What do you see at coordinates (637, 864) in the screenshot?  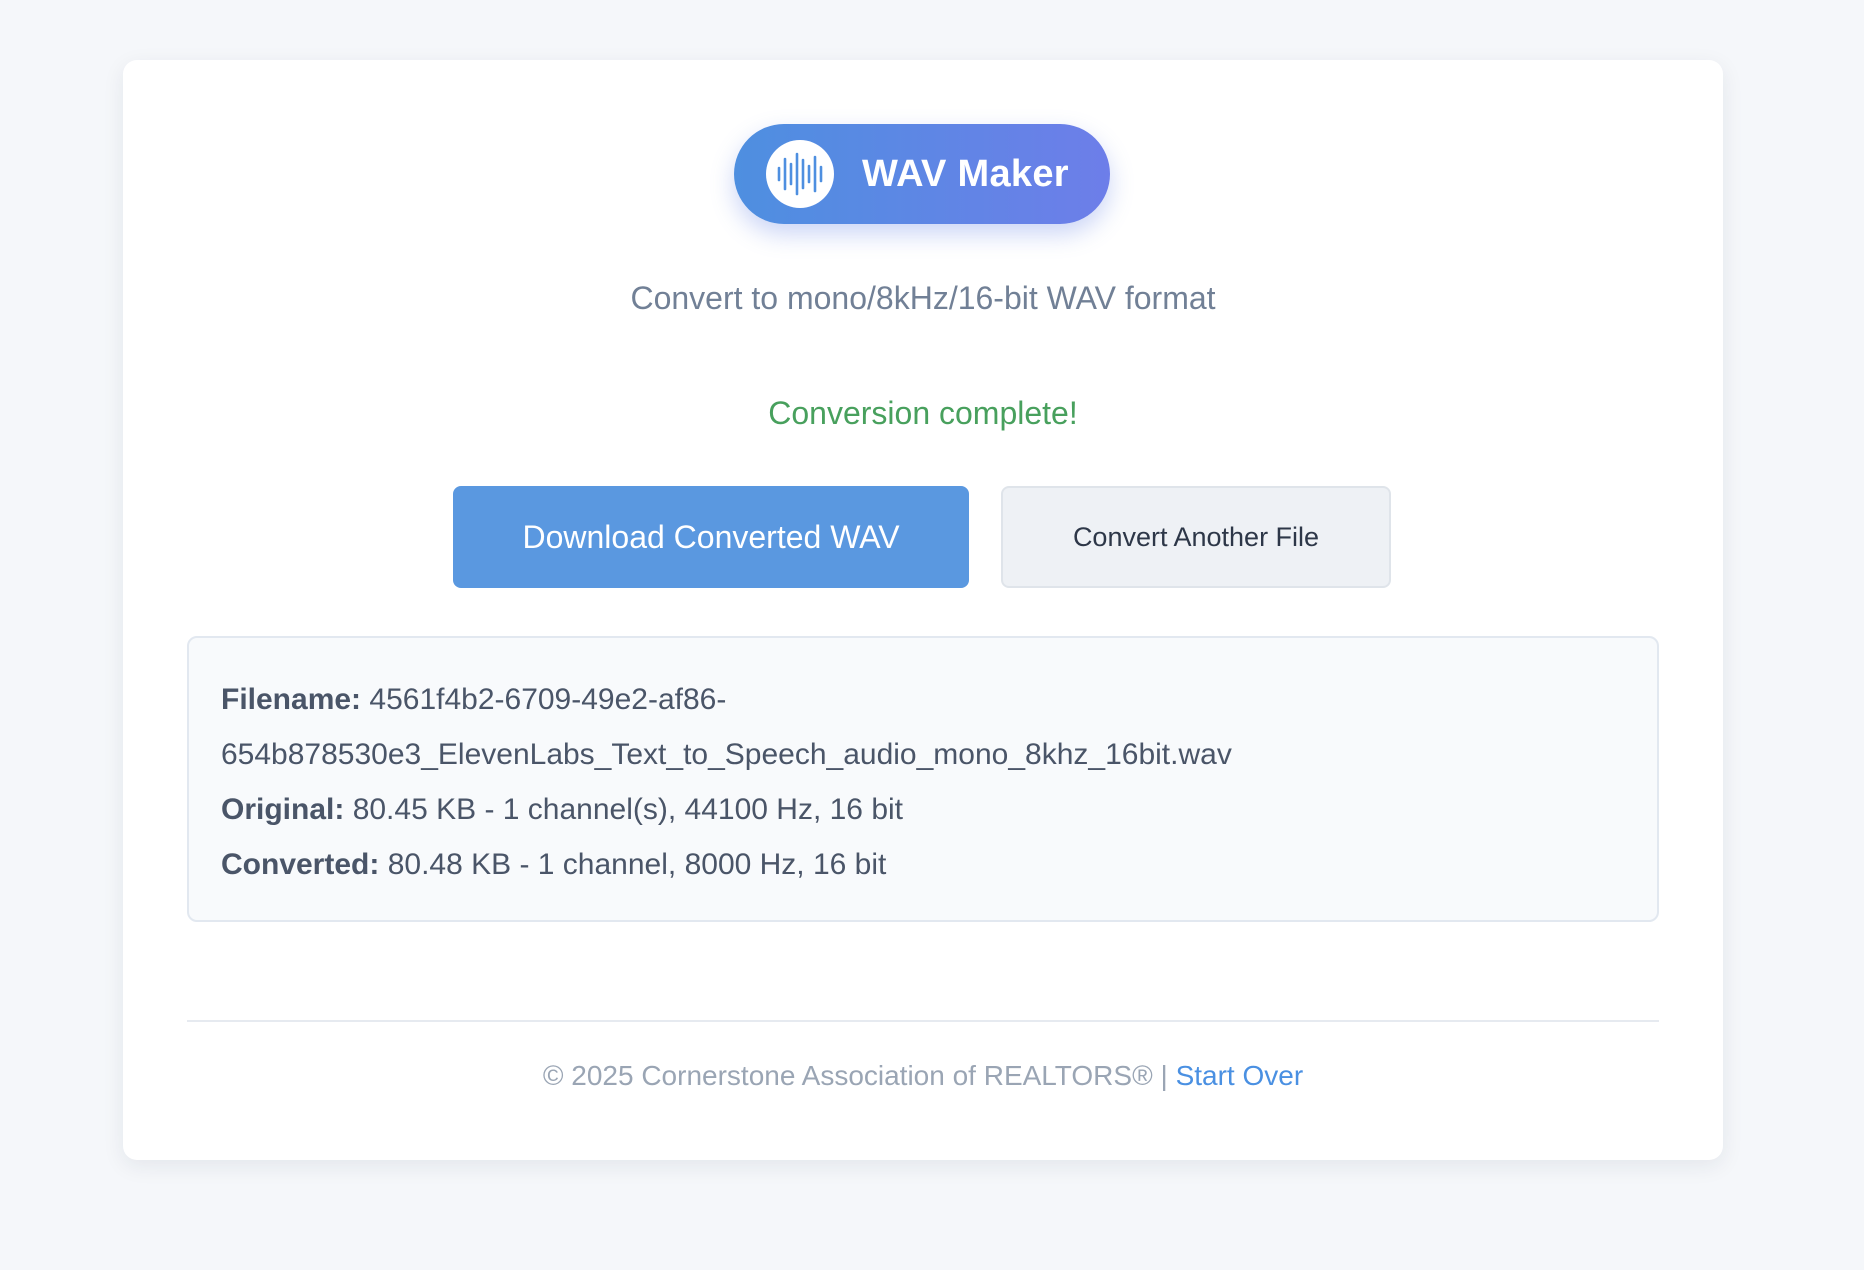 I see `converted-value: 80.48 KB - 1 channel, 8000 Hz, 16 bit` at bounding box center [637, 864].